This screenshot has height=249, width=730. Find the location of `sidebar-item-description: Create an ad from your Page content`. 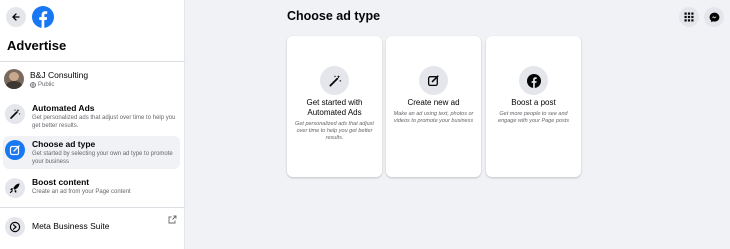

sidebar-item-description: Create an ad from your Page content is located at coordinates (81, 192).